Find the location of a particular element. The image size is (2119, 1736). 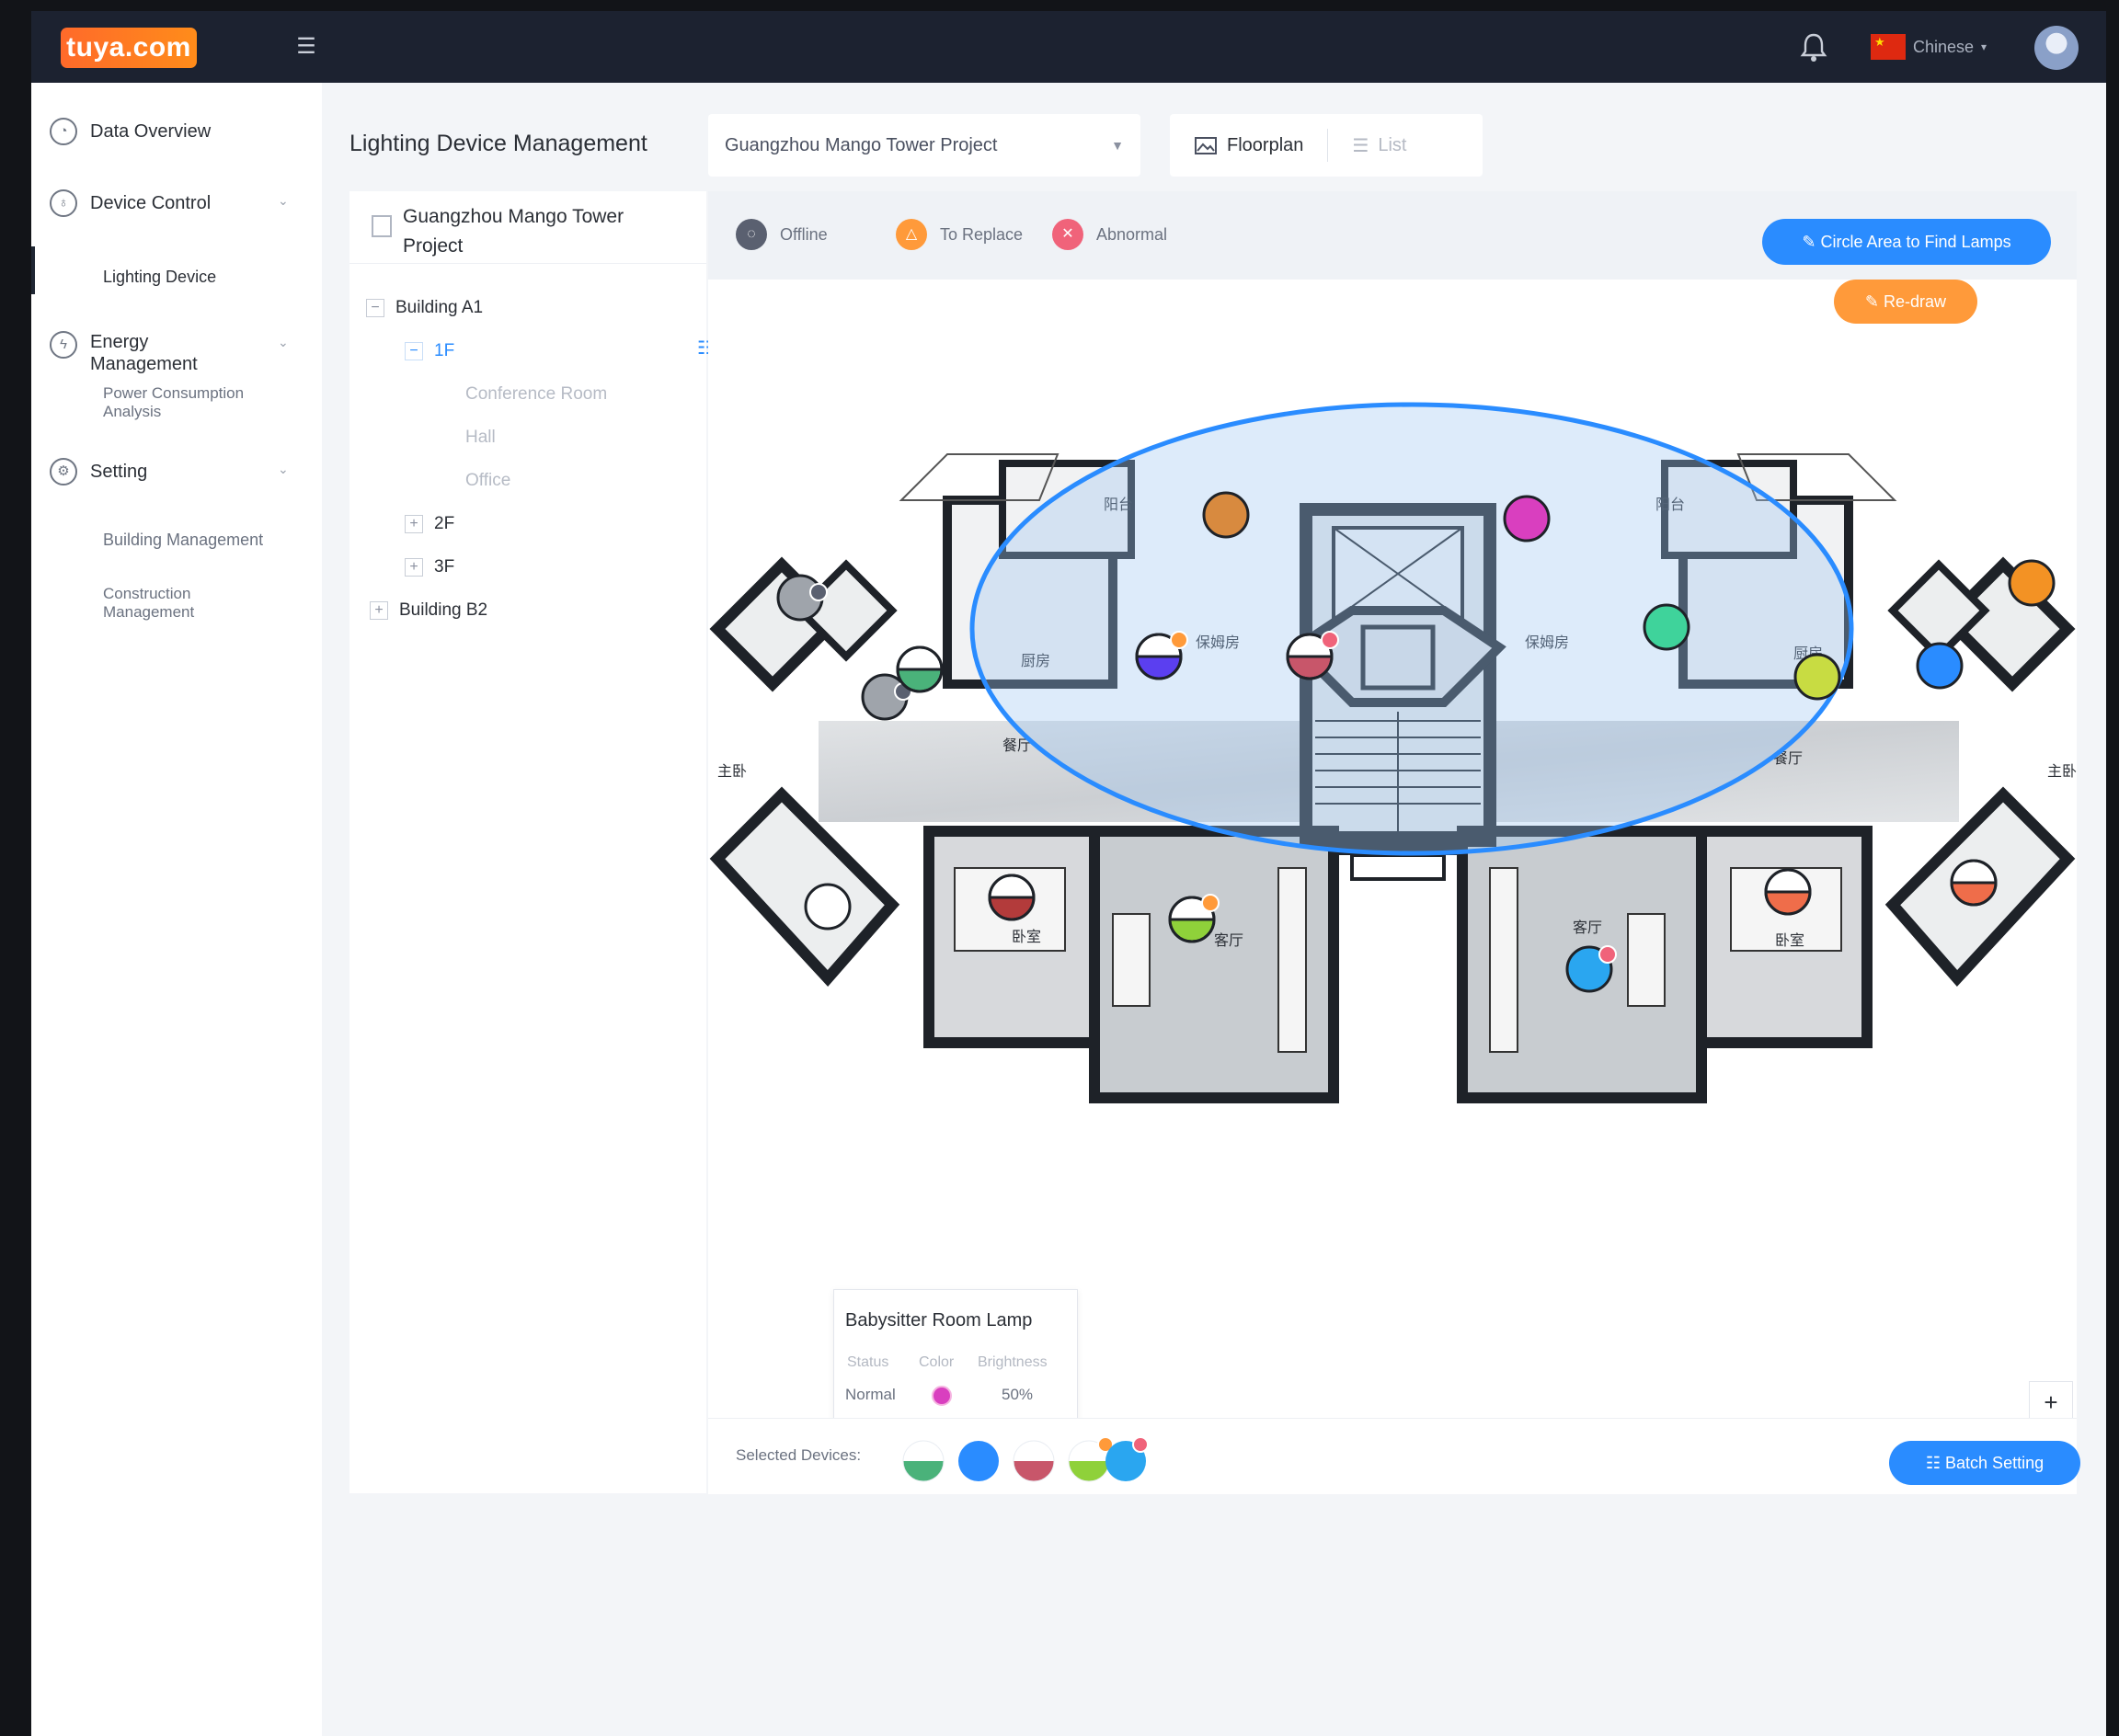

tooltip-color-swatch is located at coordinates (942, 1396).